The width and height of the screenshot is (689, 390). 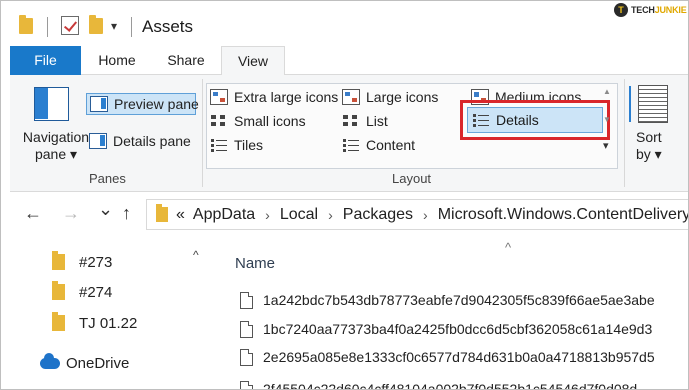 I want to click on forward-arrow-icon: →, so click(x=71, y=213).